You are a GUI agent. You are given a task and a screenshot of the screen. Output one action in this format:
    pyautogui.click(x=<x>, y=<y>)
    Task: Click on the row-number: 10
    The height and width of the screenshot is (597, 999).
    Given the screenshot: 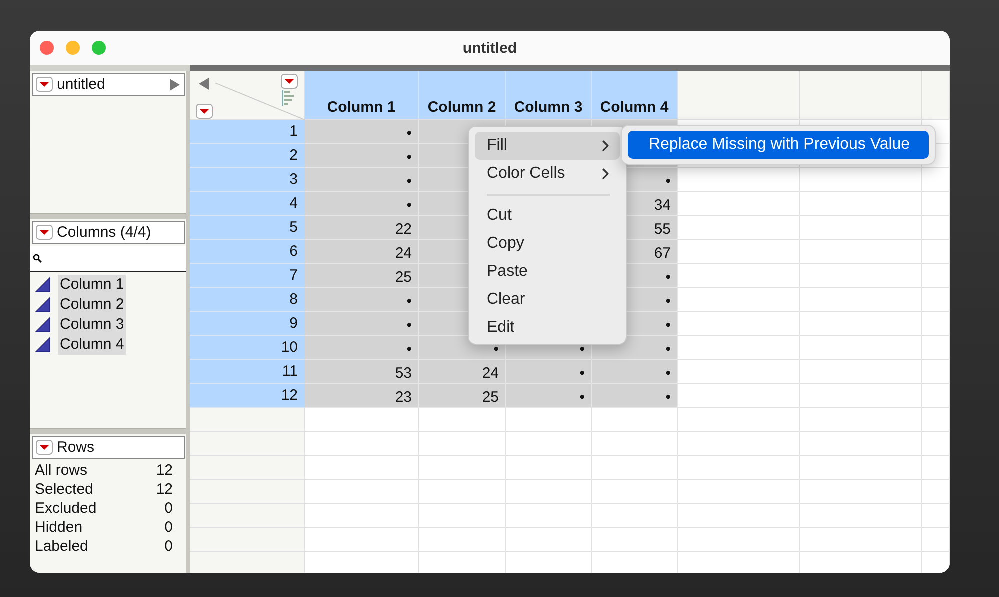 What is the action you would take?
    pyautogui.click(x=247, y=348)
    